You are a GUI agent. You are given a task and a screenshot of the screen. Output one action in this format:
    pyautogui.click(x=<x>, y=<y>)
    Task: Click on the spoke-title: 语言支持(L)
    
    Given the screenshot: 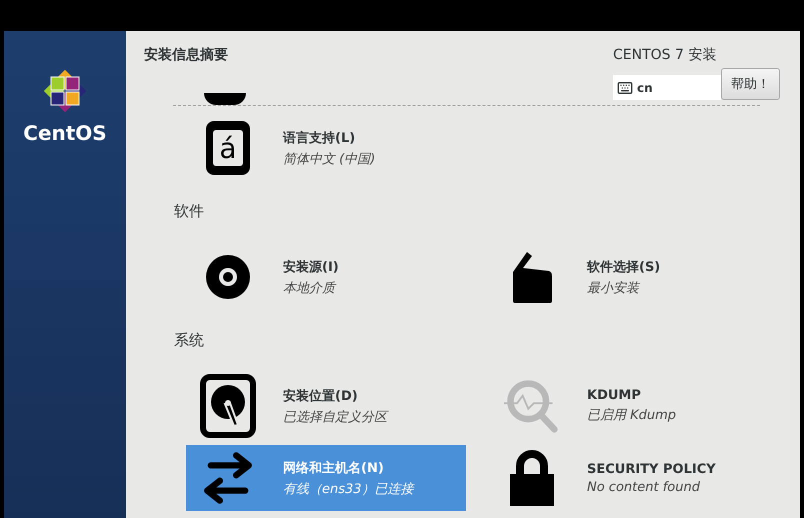 What is the action you would take?
    pyautogui.click(x=319, y=138)
    